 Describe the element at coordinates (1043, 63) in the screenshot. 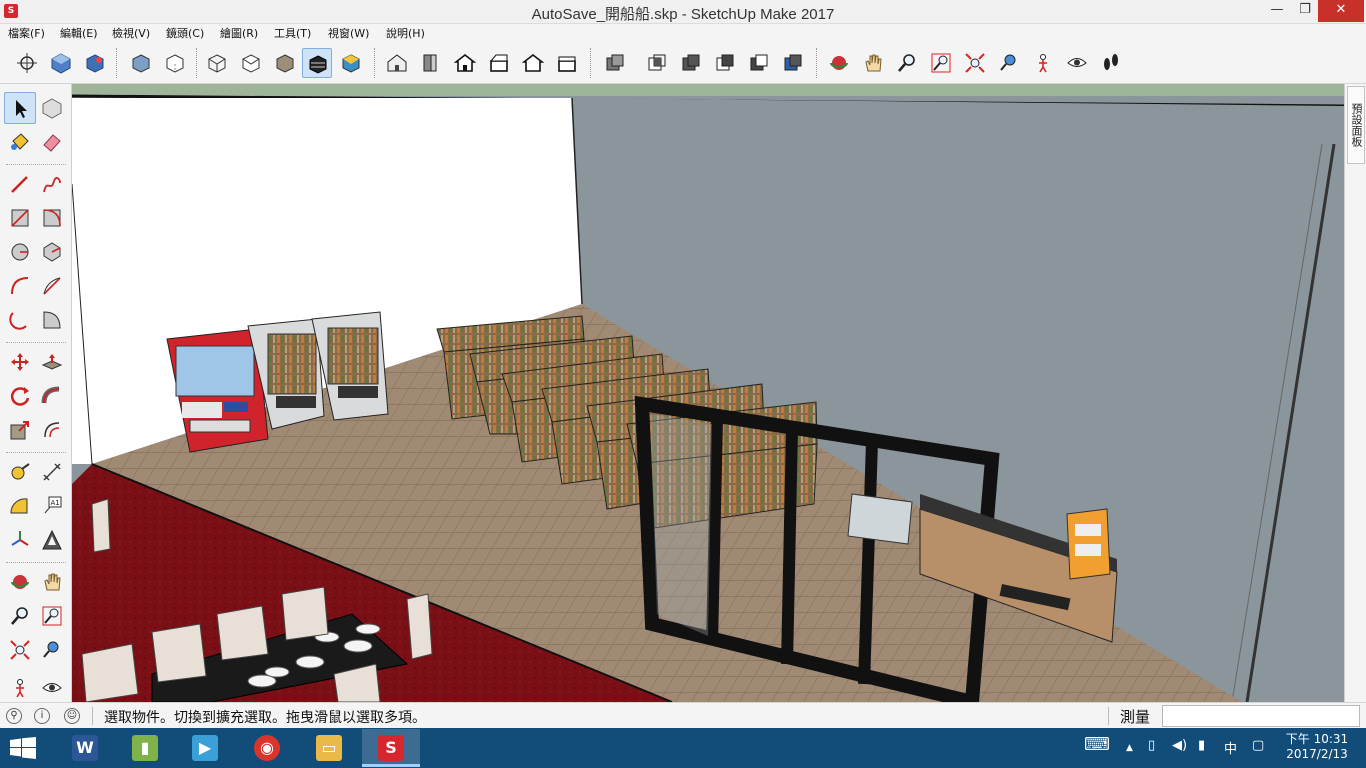

I see `position-camera-icon` at that location.